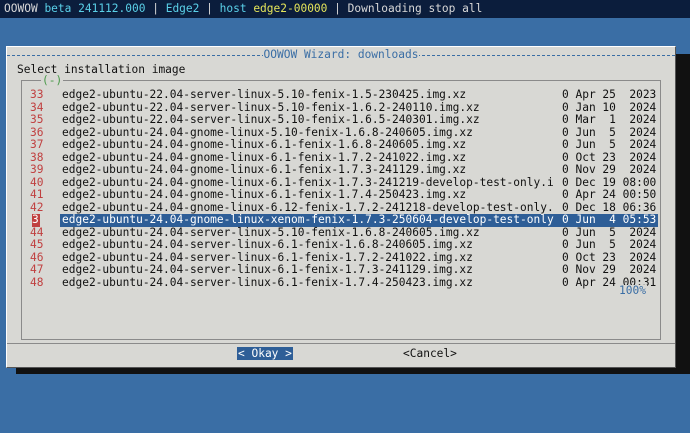  Describe the element at coordinates (182, 8) in the screenshot. I see `device-name: Edge2` at that location.